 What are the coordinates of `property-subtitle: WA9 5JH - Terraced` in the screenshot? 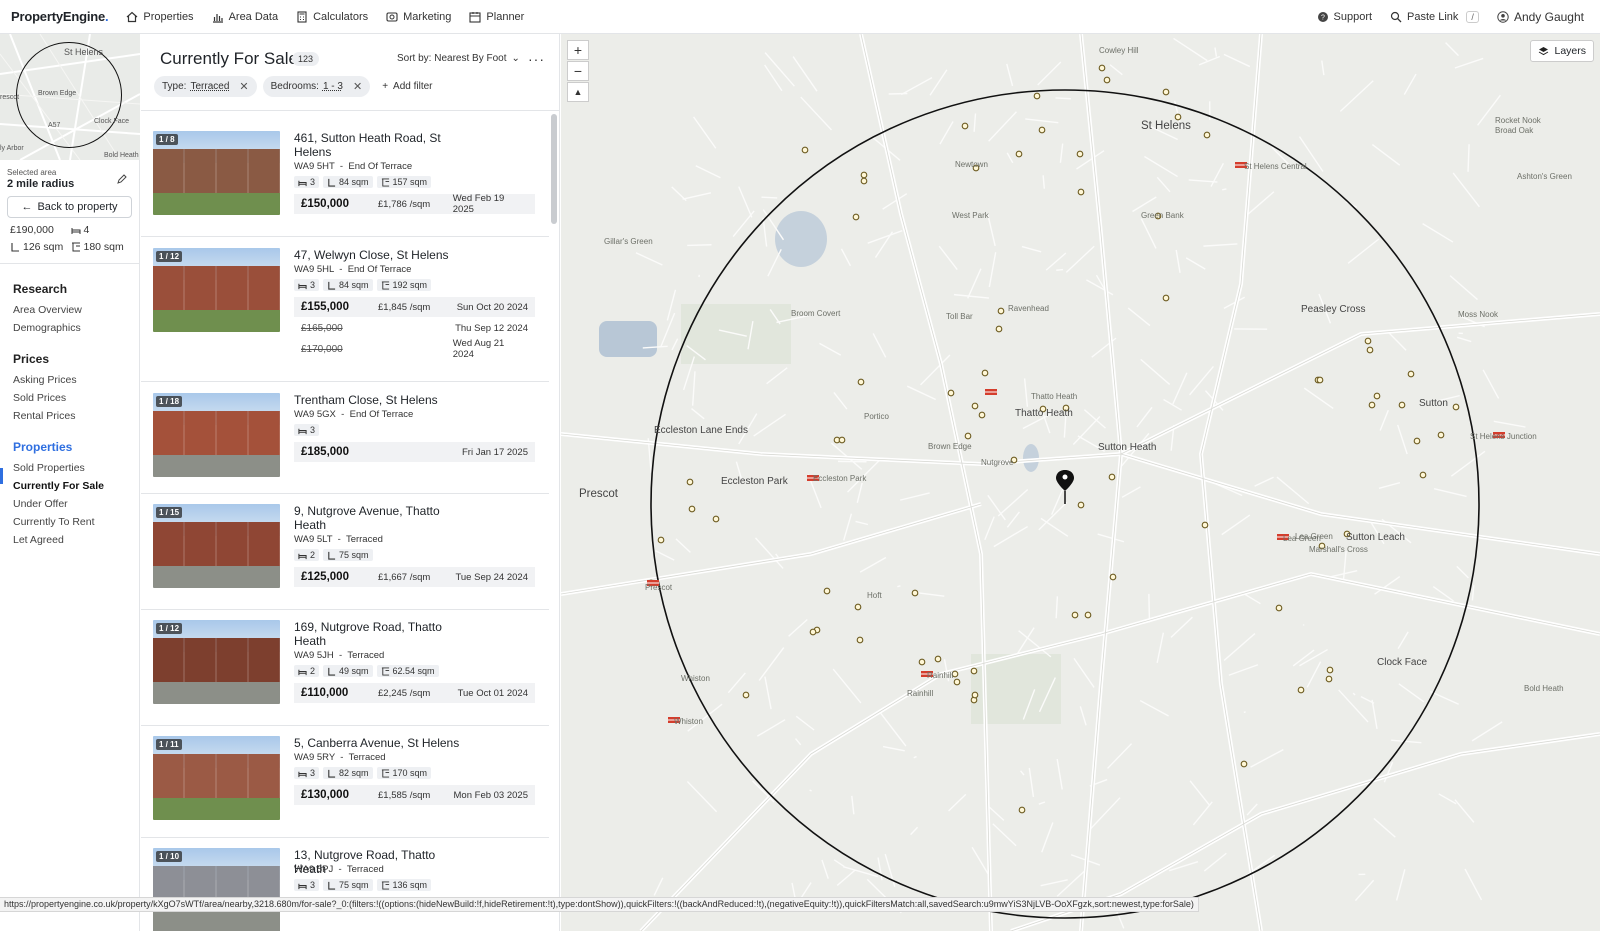 It's located at (339, 655).